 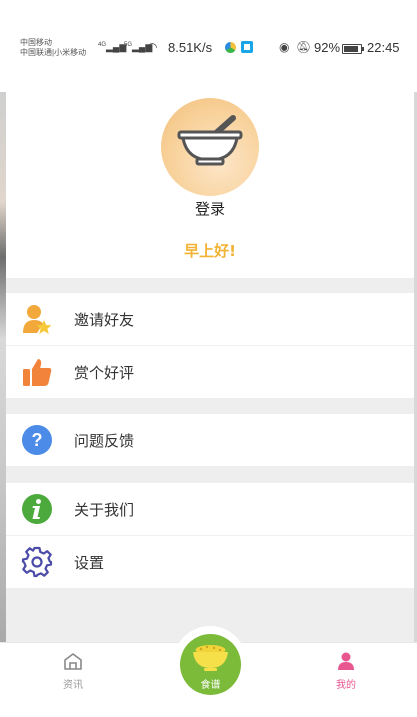 I want to click on menu-group-1: 邀请好友 赏个好评, so click(x=210, y=345).